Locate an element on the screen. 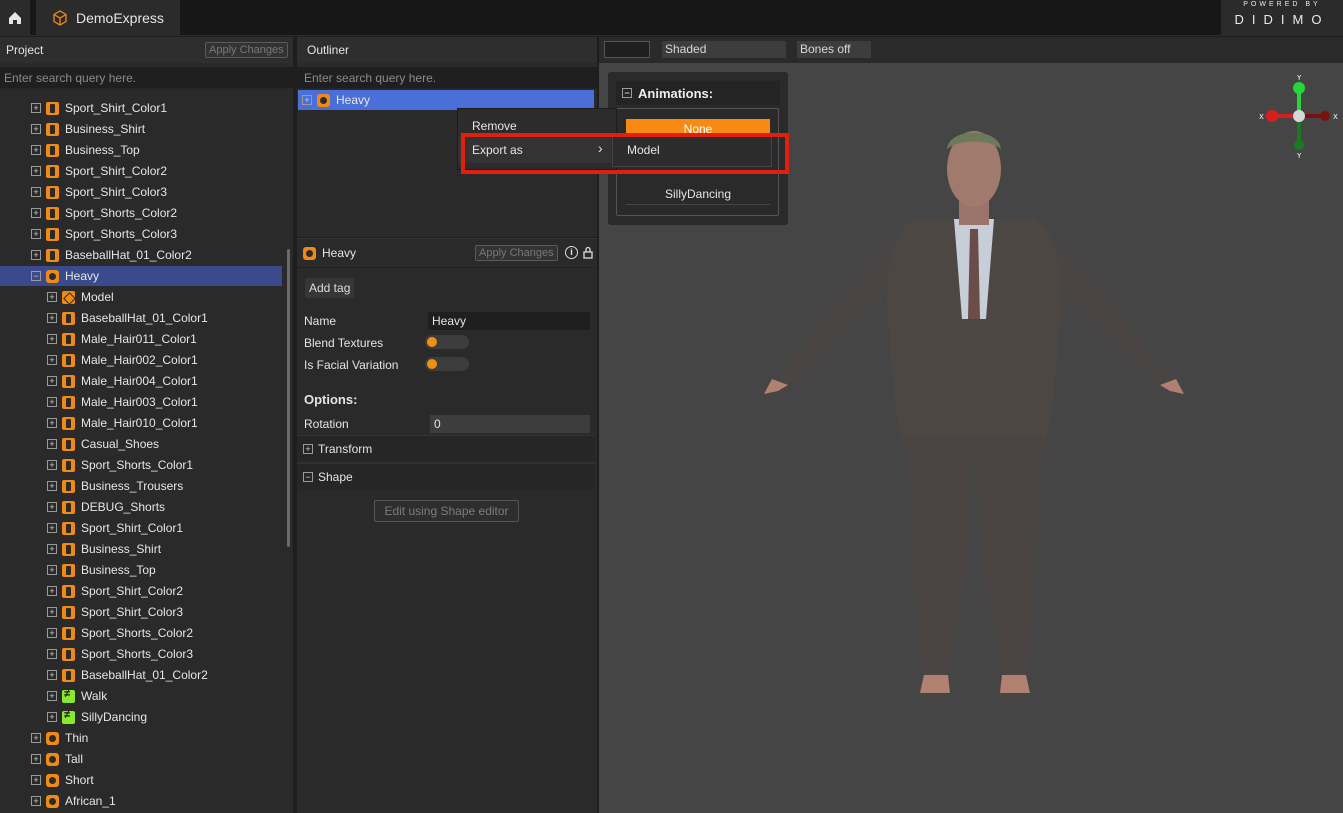  tree-item: + Male_Hair011_Color1 is located at coordinates (141, 339).